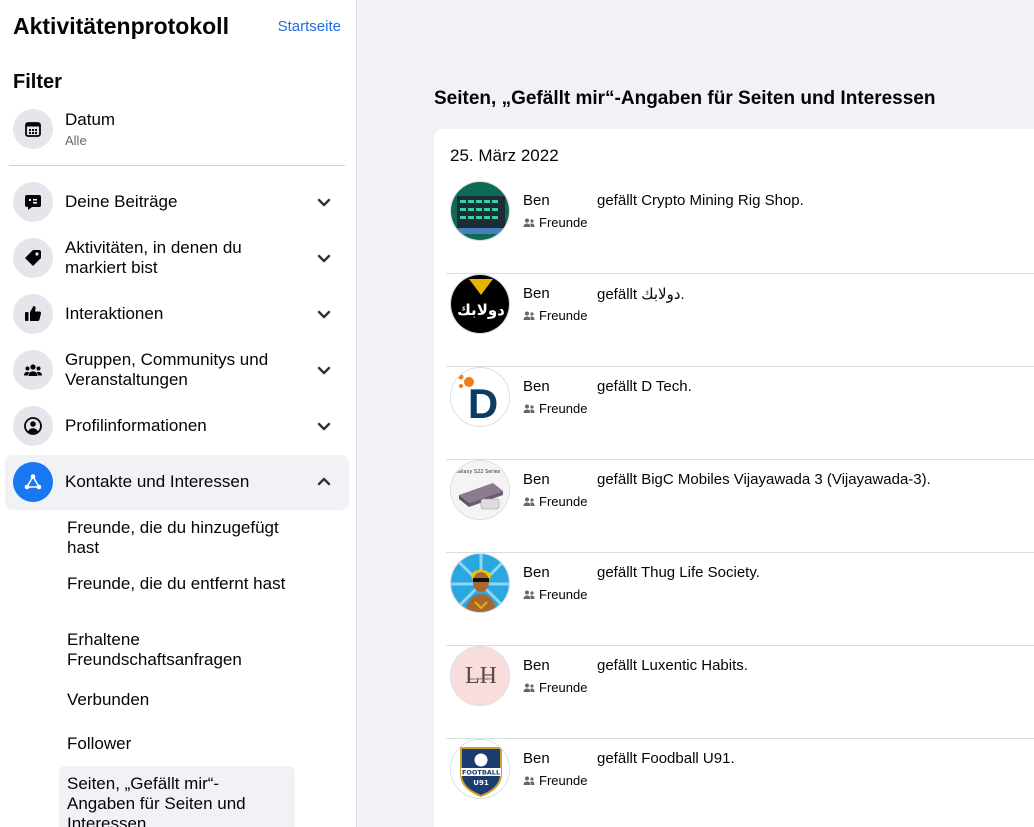 The height and width of the screenshot is (827, 1034). I want to click on category-kontakte-interessen: Kontakte und Interessen, so click(177, 482).